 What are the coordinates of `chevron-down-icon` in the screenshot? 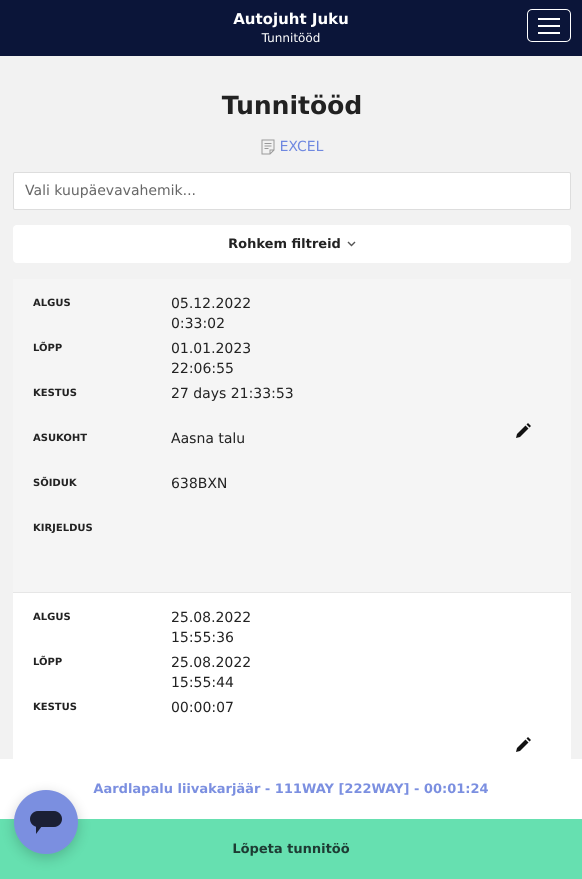 It's located at (351, 244).